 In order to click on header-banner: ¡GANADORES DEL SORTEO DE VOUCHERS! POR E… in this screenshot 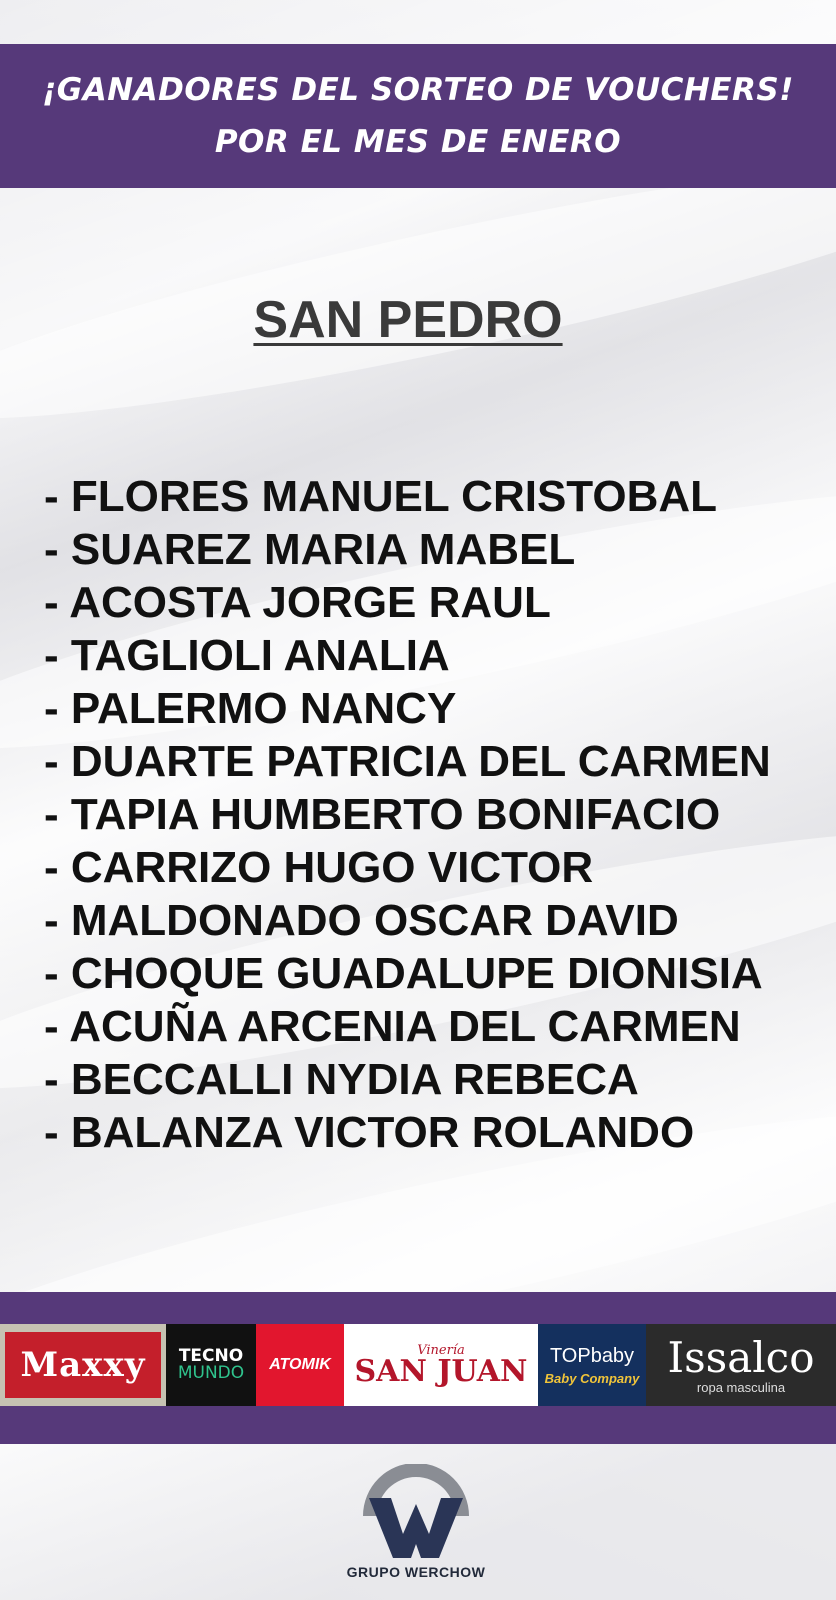, I will do `click(418, 116)`.